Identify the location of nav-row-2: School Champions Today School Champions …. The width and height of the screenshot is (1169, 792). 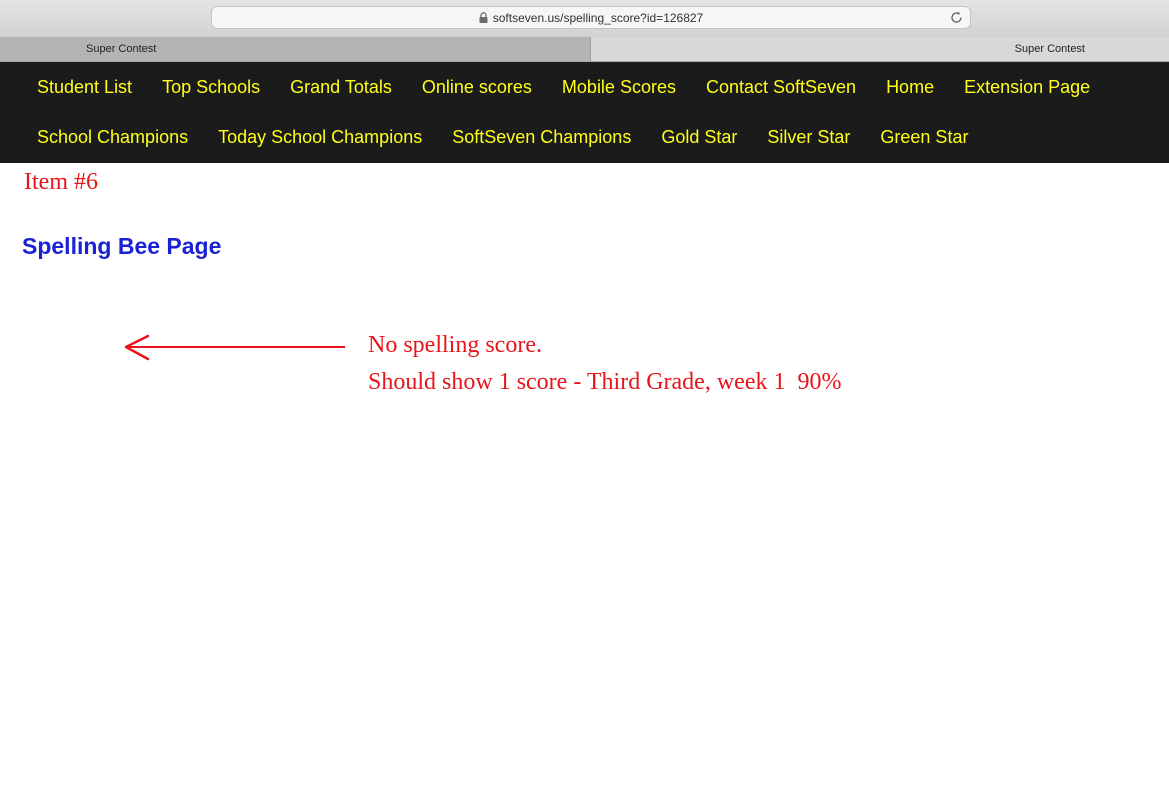
(502, 137).